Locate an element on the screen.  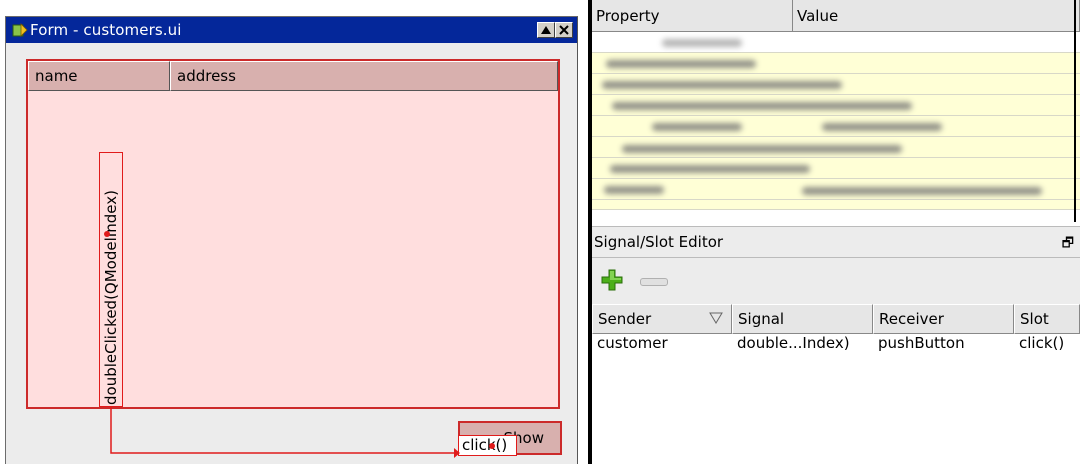
close-icon is located at coordinates (564, 30).